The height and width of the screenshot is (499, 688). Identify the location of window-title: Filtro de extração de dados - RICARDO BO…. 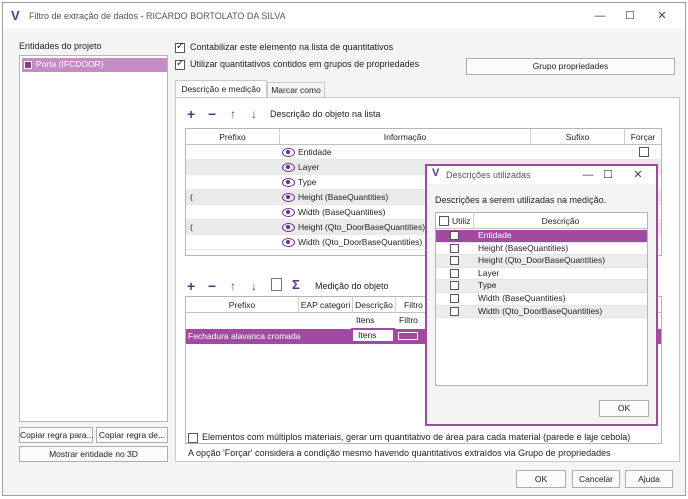
(157, 16).